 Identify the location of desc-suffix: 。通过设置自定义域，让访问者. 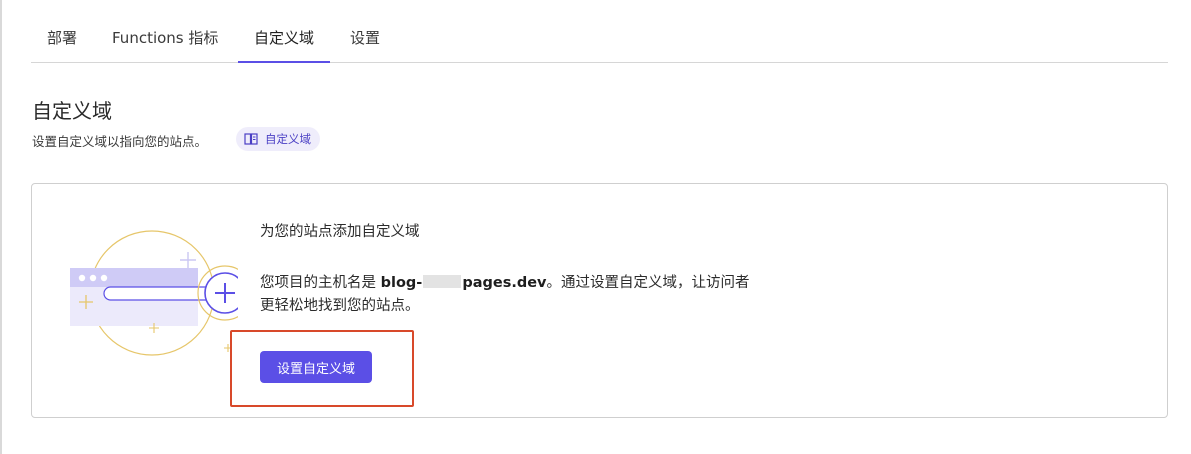
(648, 283).